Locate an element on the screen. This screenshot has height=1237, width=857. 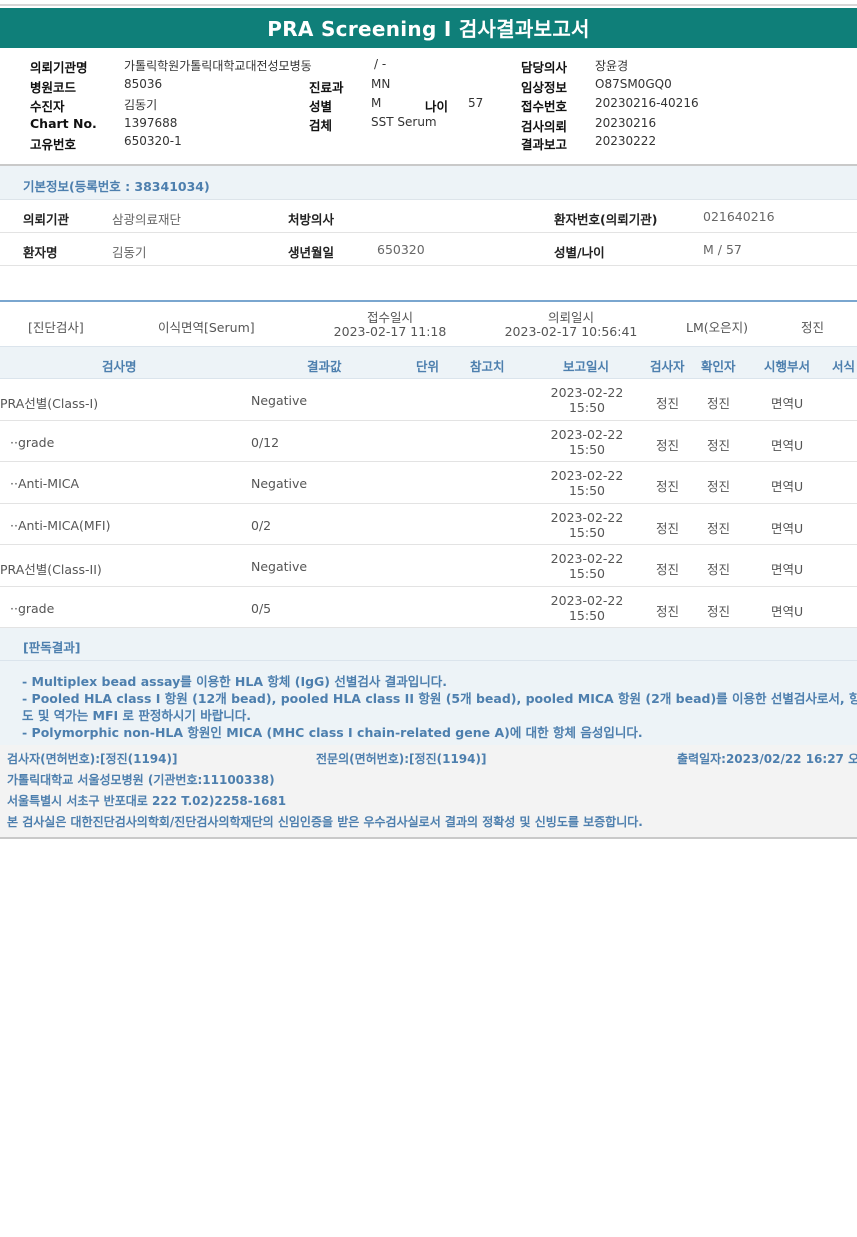
col-report-date: 보고일시 is located at coordinates (586, 366).